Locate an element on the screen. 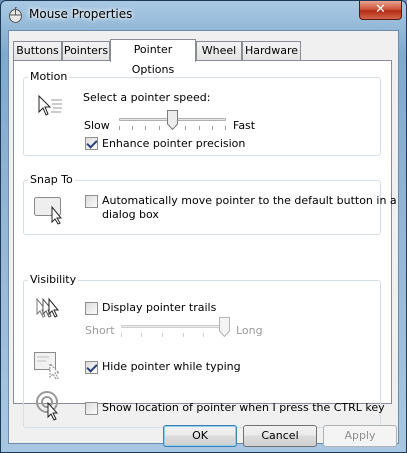 The height and width of the screenshot is (453, 407). snap-to-checkbox is located at coordinates (91, 201).